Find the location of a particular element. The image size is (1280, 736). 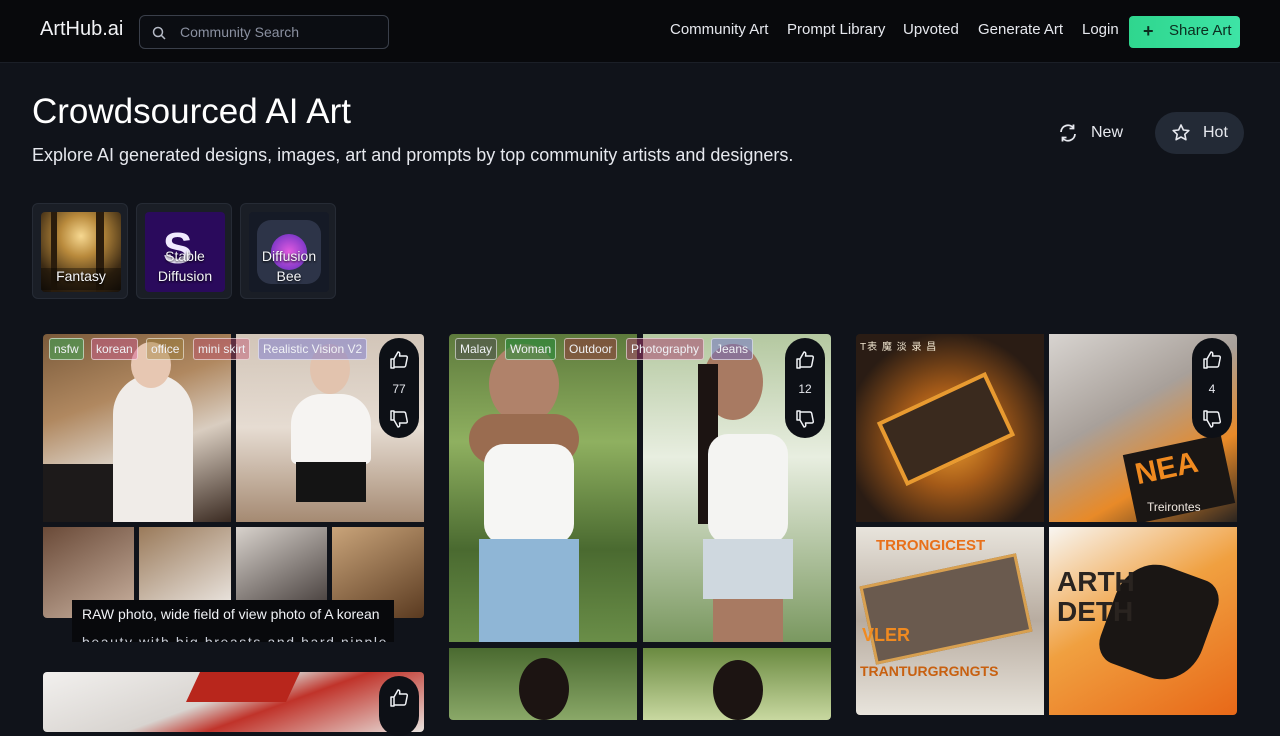

nav-generate-art: Generate Art is located at coordinates (1020, 29).